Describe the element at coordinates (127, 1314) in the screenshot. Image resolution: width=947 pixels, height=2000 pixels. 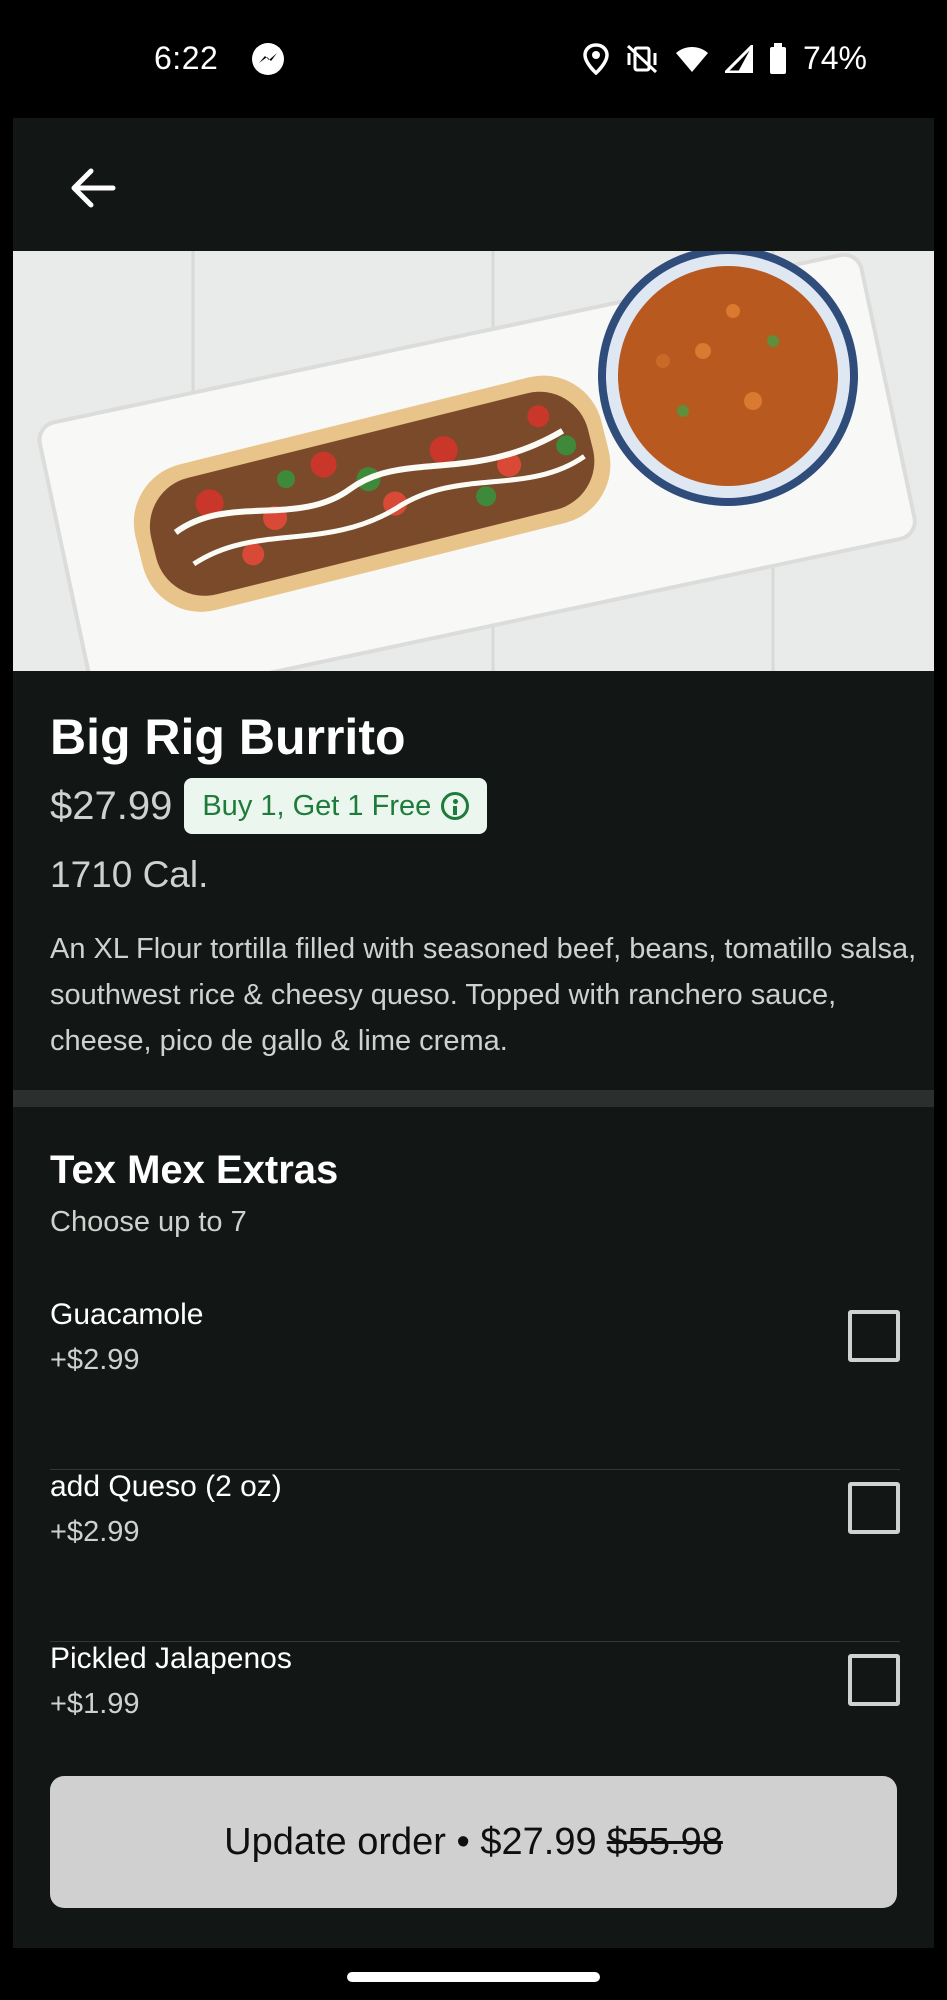
I see `option-name: Guacamole` at that location.